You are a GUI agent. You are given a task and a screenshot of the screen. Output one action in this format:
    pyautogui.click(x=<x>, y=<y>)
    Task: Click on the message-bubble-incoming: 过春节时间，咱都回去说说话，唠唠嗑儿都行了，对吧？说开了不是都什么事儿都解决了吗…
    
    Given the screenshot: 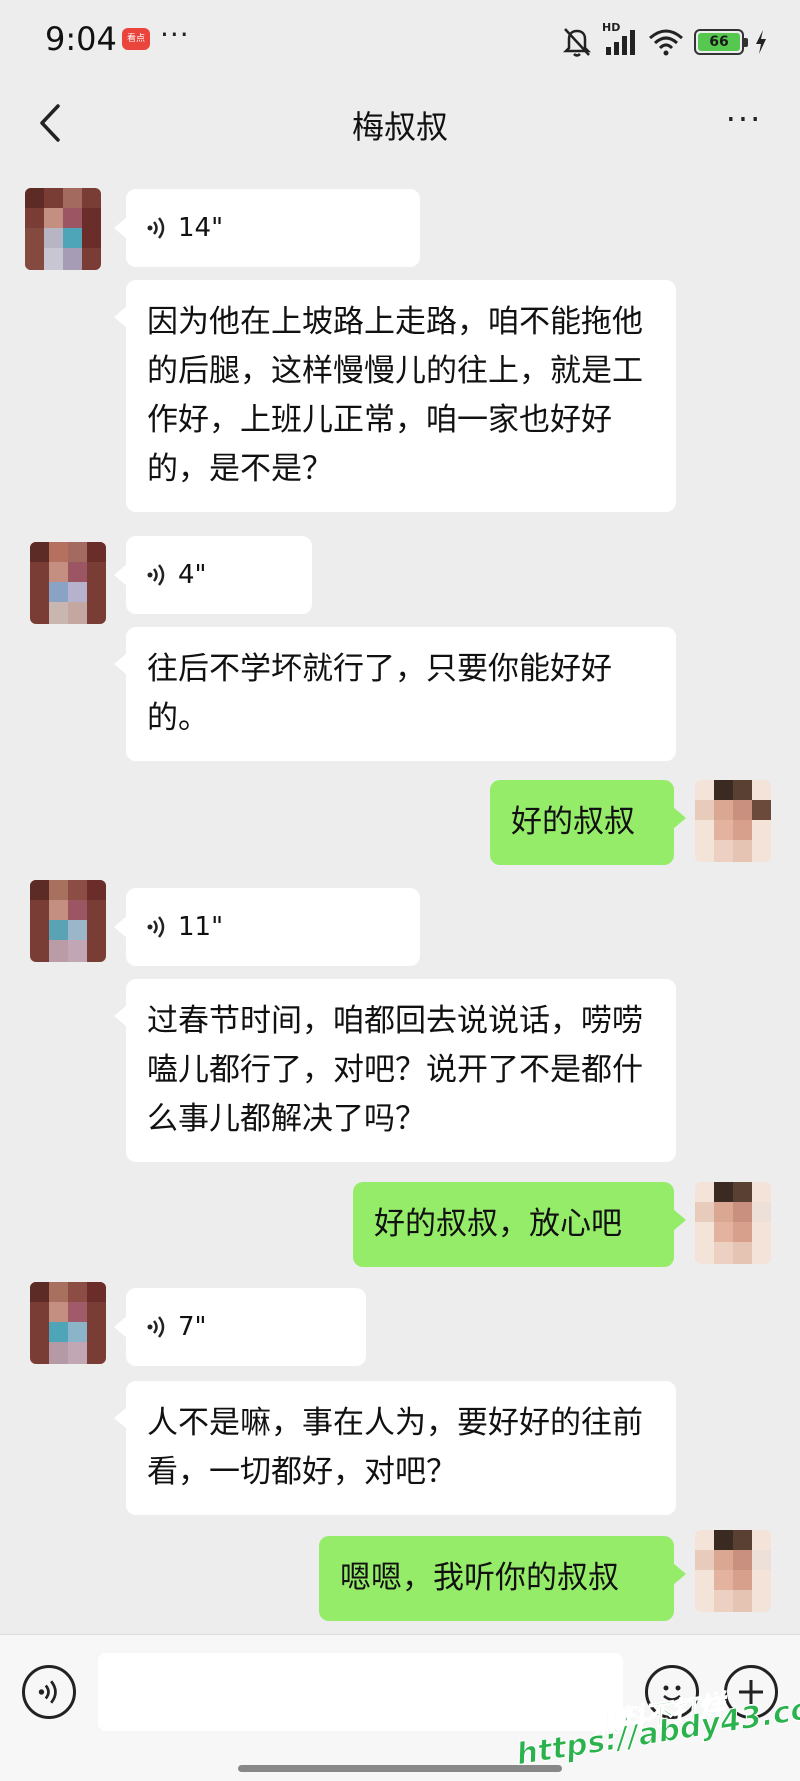 What is the action you would take?
    pyautogui.click(x=395, y=1070)
    